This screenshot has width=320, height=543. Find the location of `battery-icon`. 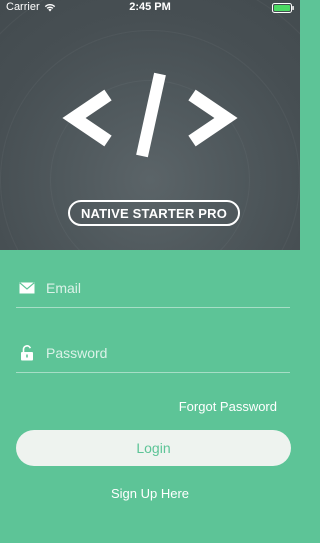

battery-icon is located at coordinates (283, 8).